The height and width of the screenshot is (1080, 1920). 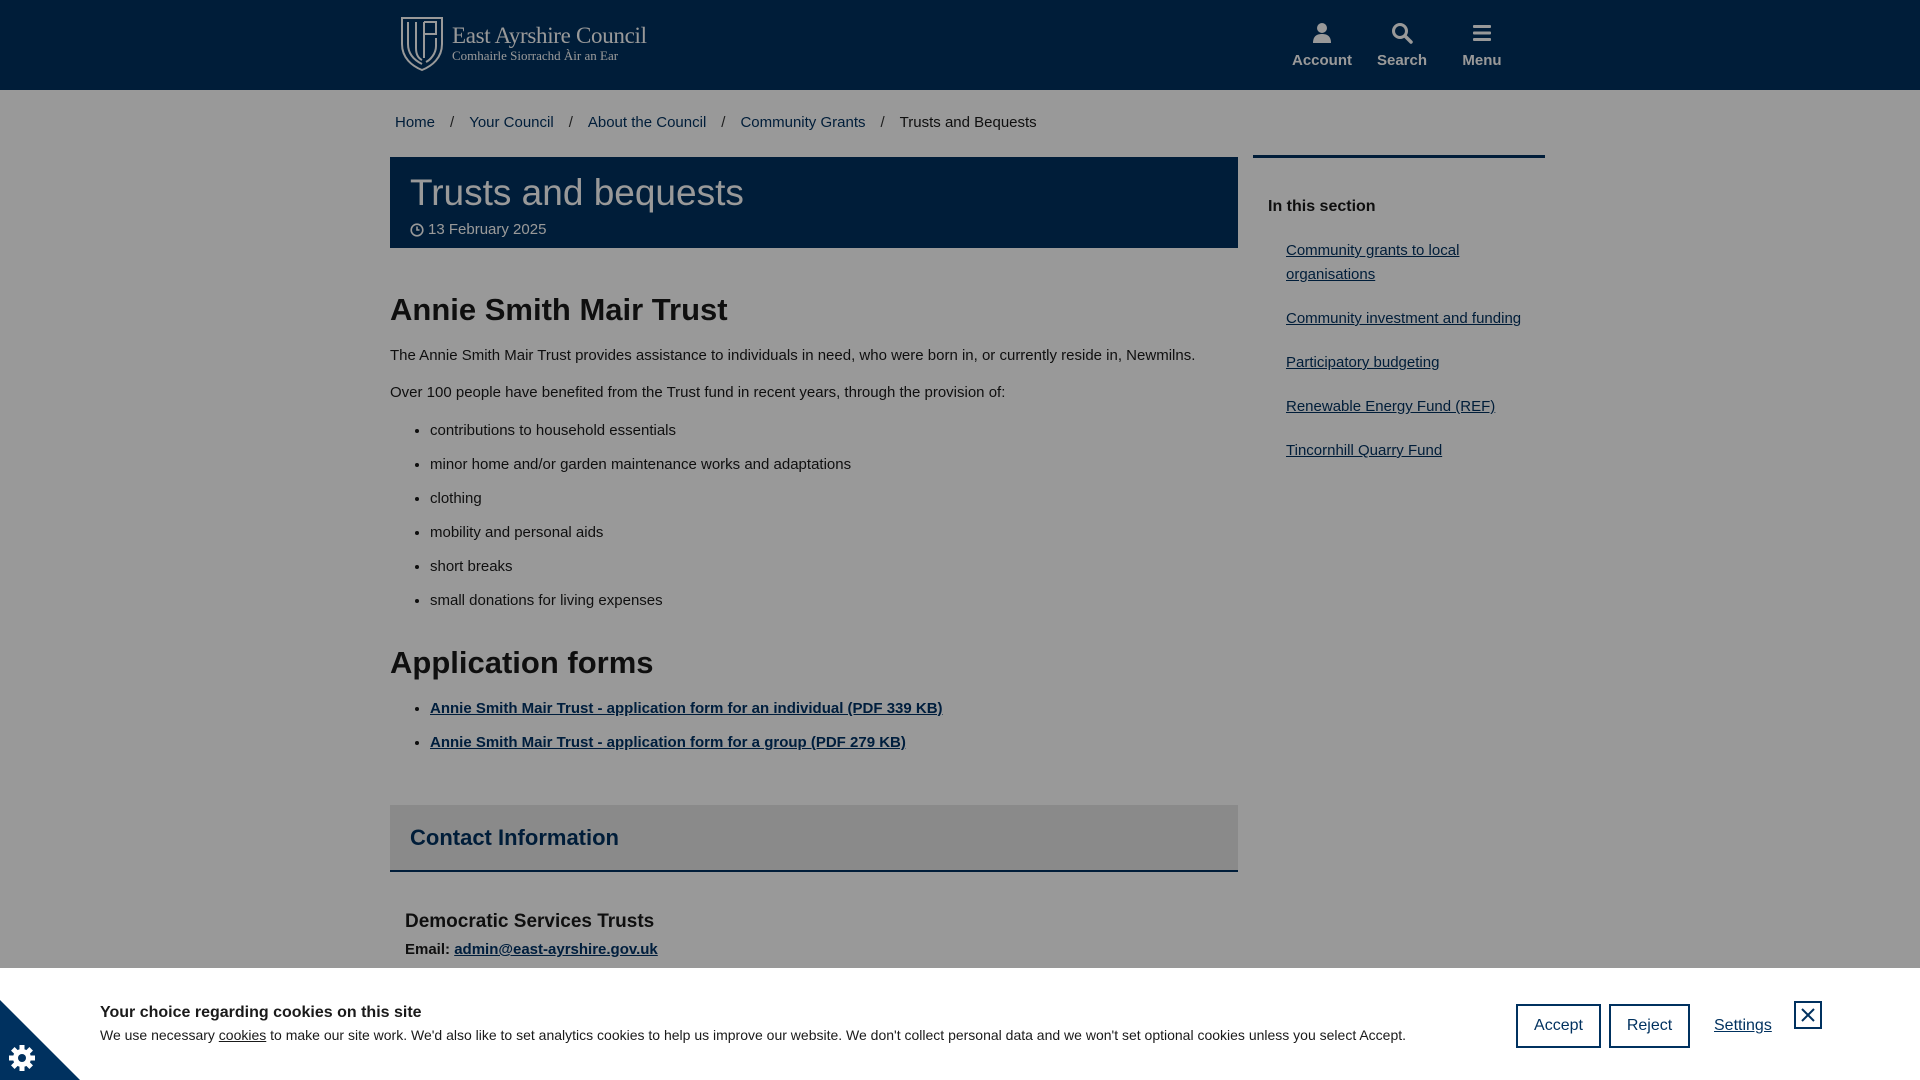 I want to click on user-icon, so click(x=1322, y=33).